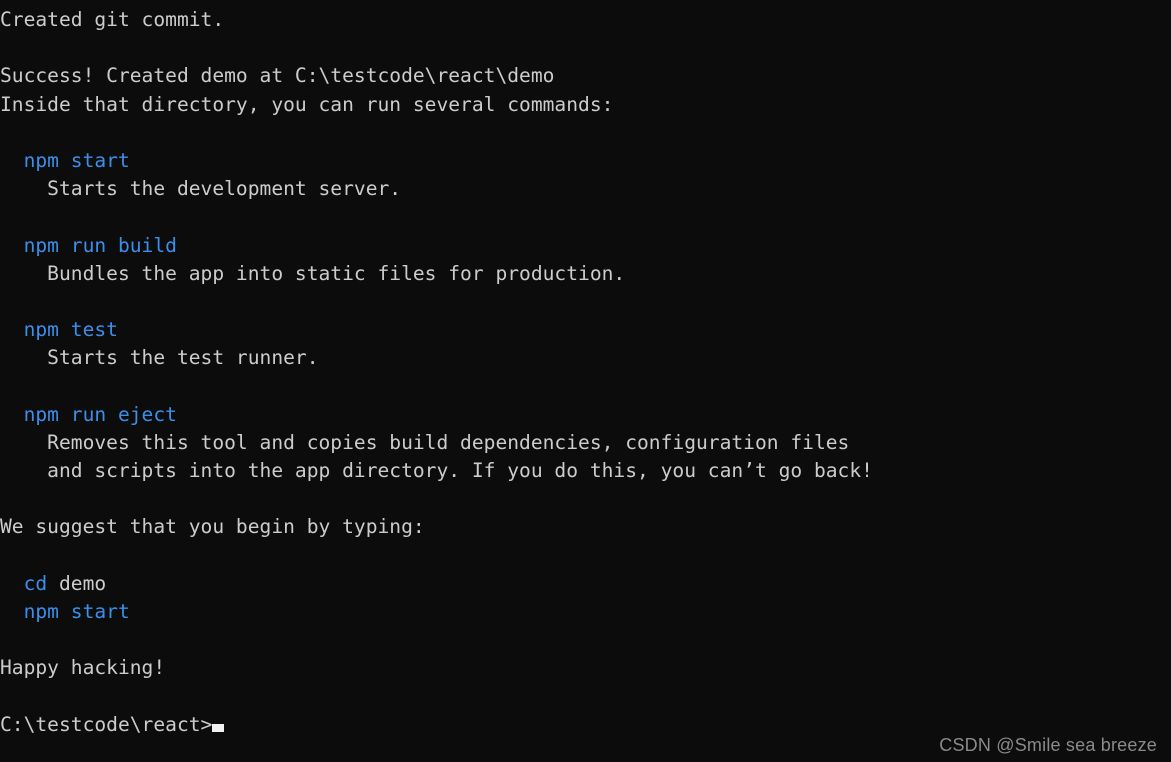 This screenshot has width=1171, height=762. Describe the element at coordinates (100, 414) in the screenshot. I see `terminal-command-text: npm run eject` at that location.